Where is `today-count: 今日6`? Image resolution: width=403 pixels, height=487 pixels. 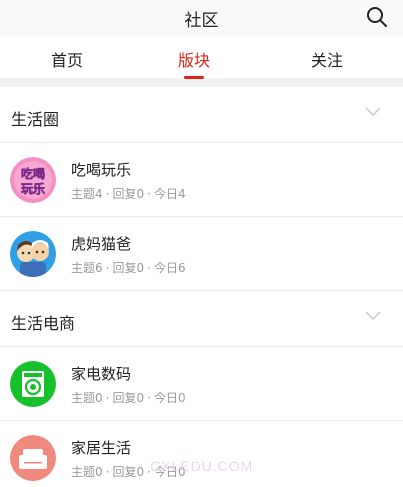
today-count: 今日6 is located at coordinates (169, 268).